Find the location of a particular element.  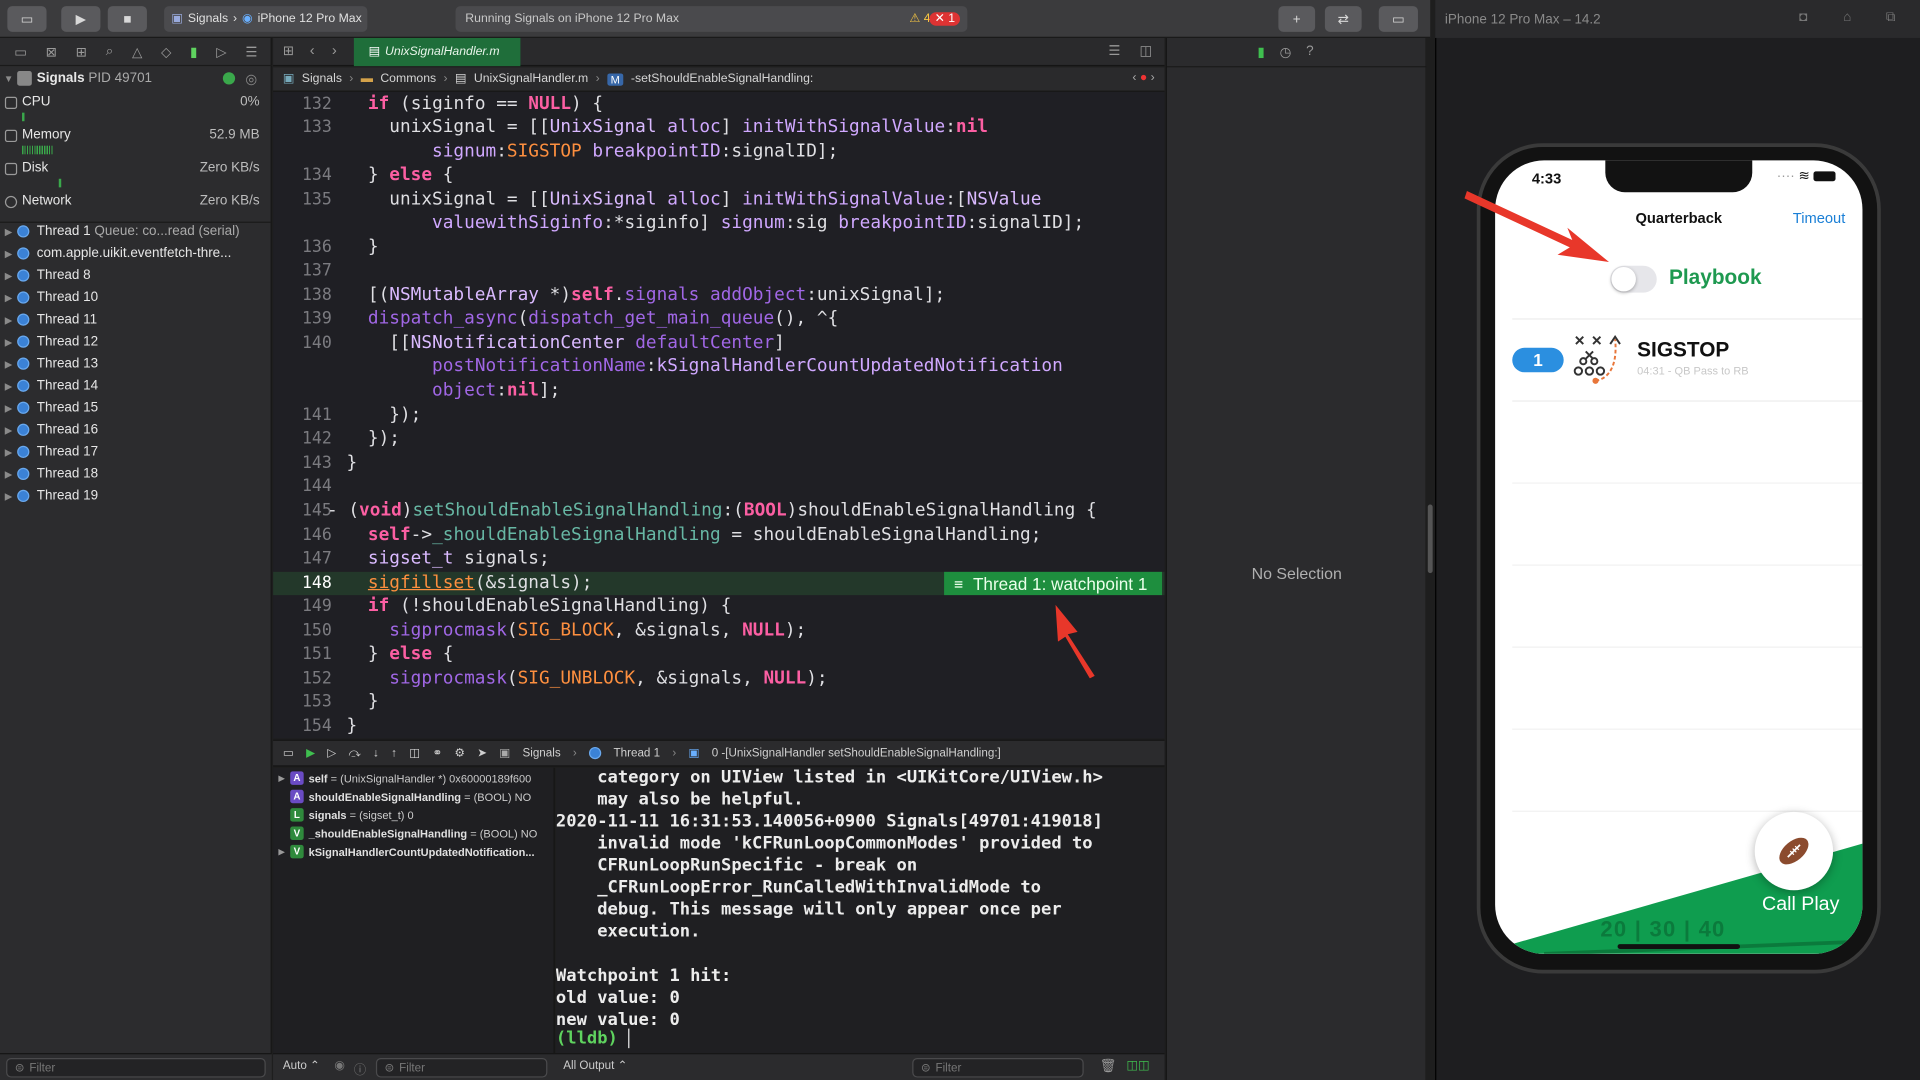

code-review-button: ⇄ is located at coordinates (1343, 19).